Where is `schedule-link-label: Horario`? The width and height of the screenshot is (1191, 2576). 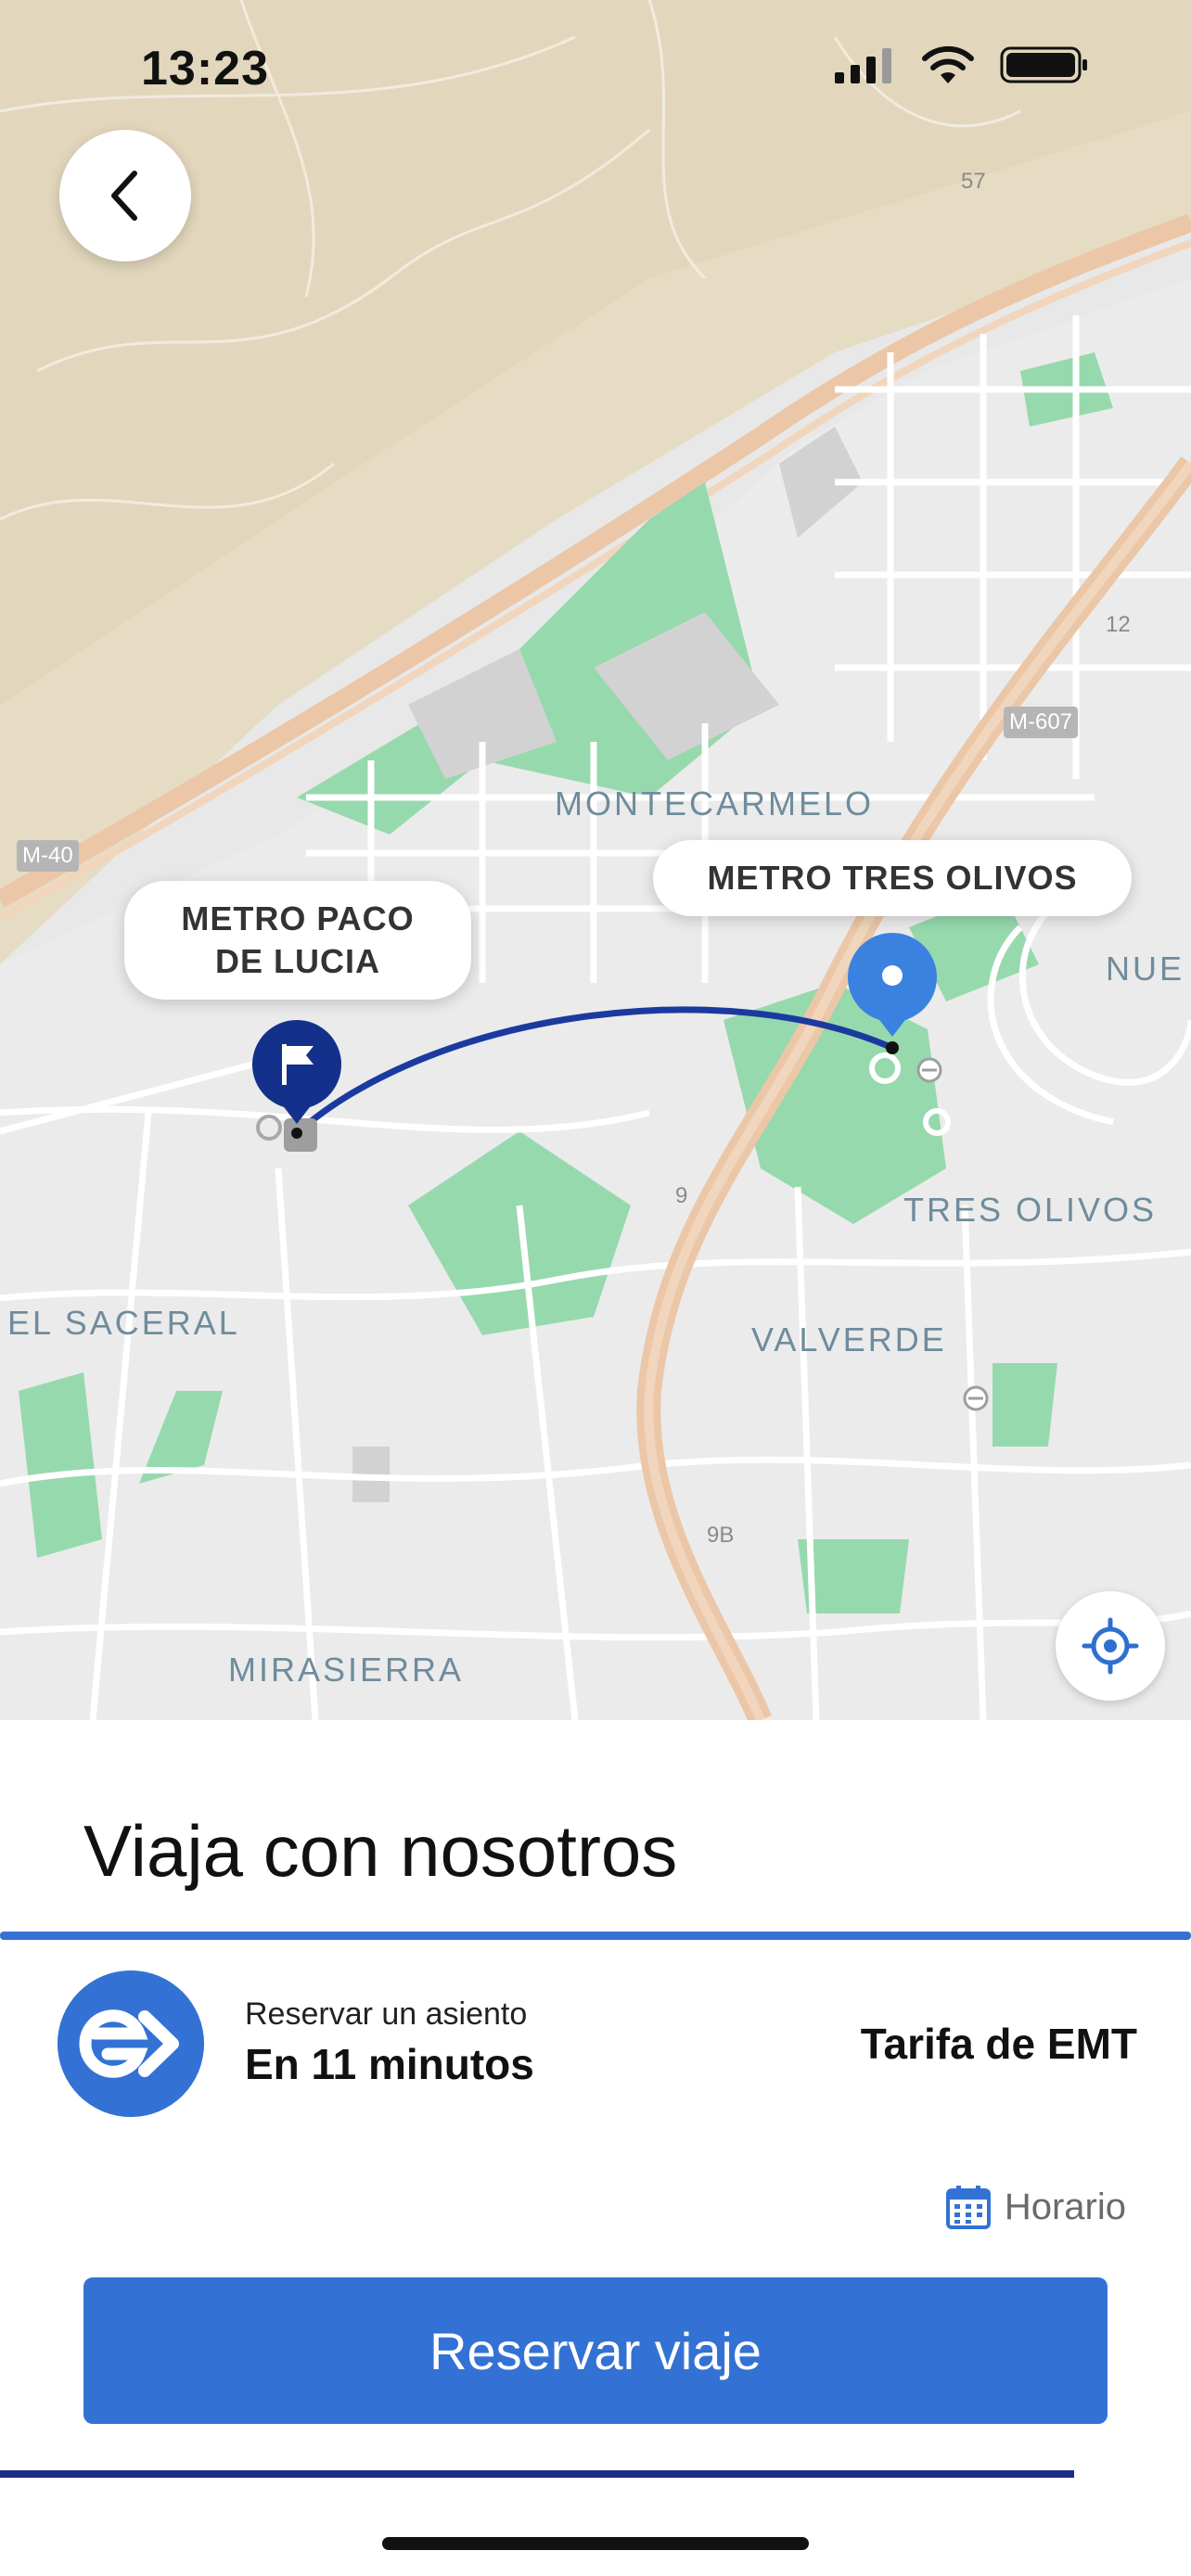
schedule-link-label: Horario is located at coordinates (1065, 2206).